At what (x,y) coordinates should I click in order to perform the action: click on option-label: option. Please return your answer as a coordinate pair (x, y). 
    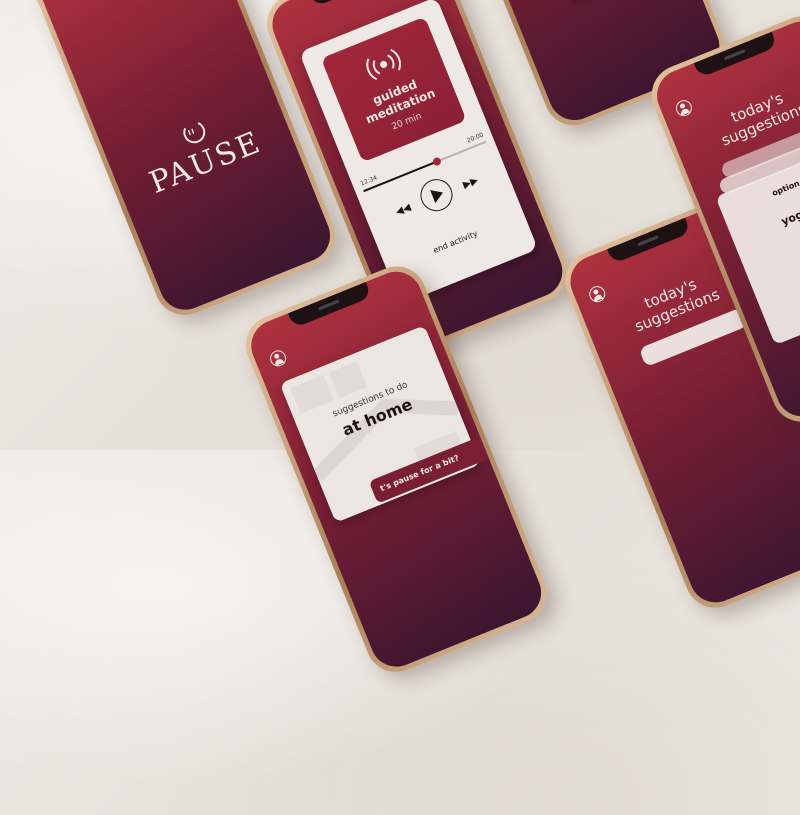
    Looking at the image, I should click on (785, 188).